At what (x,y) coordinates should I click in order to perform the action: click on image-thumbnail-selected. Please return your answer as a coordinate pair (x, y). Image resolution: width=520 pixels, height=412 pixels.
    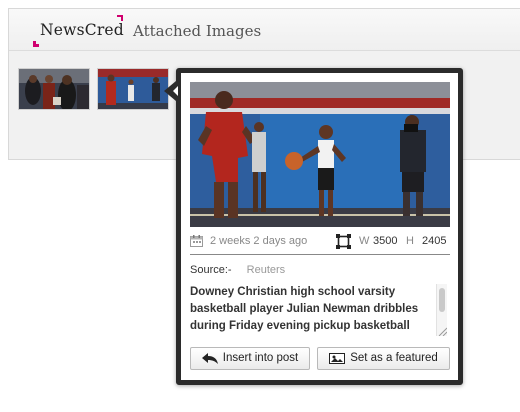
    Looking at the image, I should click on (133, 89).